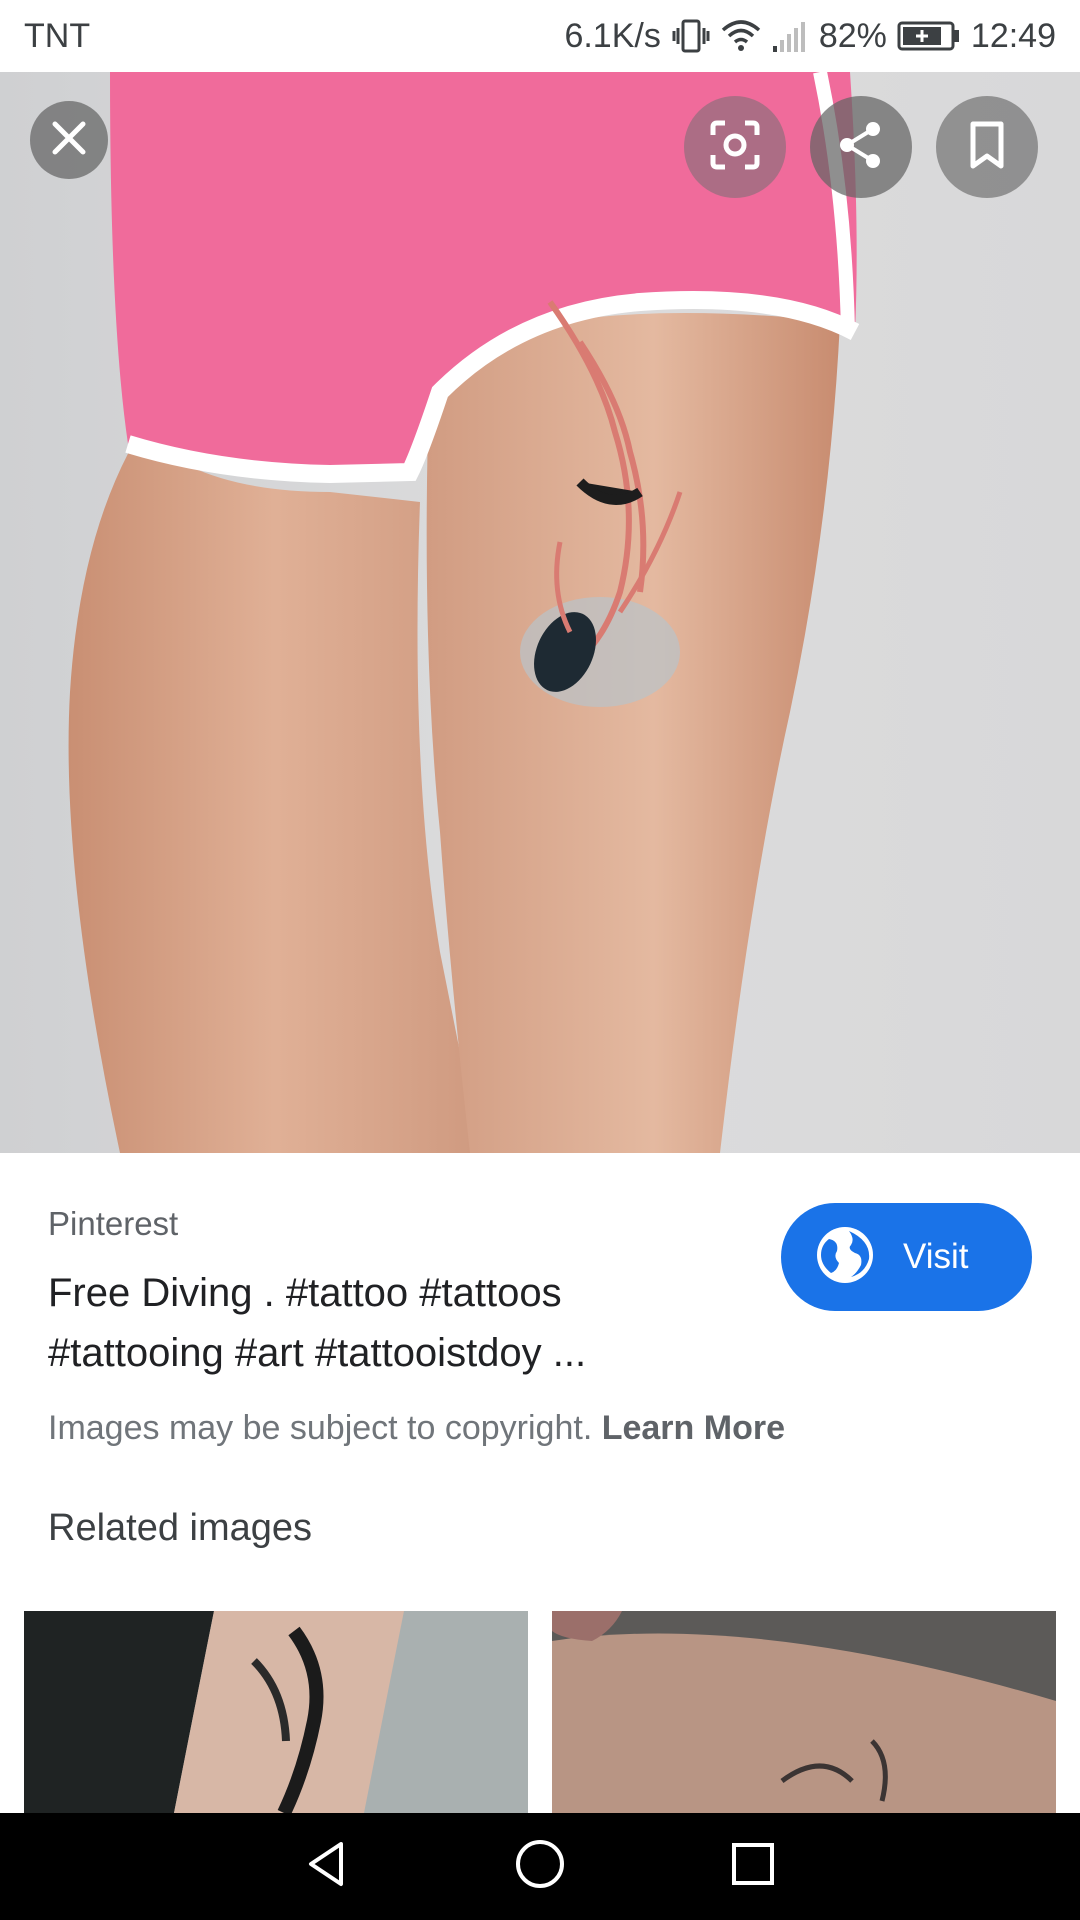 The width and height of the screenshot is (1080, 1920). Describe the element at coordinates (540, 36) in the screenshot. I see `status-bar: TNT 6.1K/s 82% 12:49` at that location.